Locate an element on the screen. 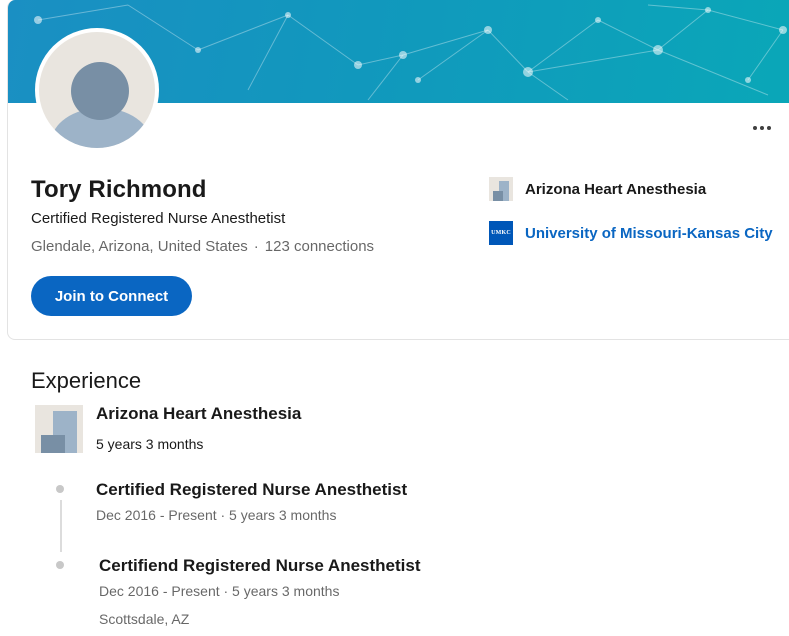  experience-company-name: Arizona Heart Anesthesia is located at coordinates (198, 414).